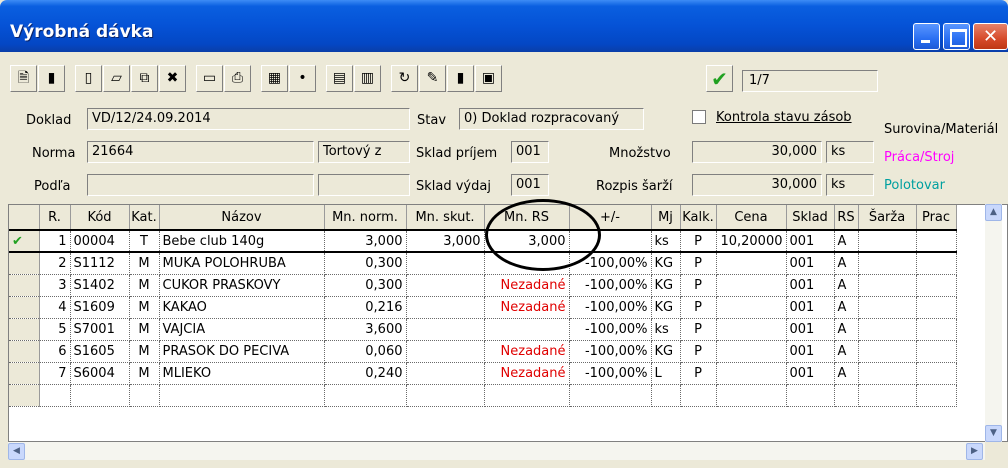 Image resolution: width=1008 pixels, height=468 pixels. What do you see at coordinates (172, 78) in the screenshot?
I see `delete-icon: ✖` at bounding box center [172, 78].